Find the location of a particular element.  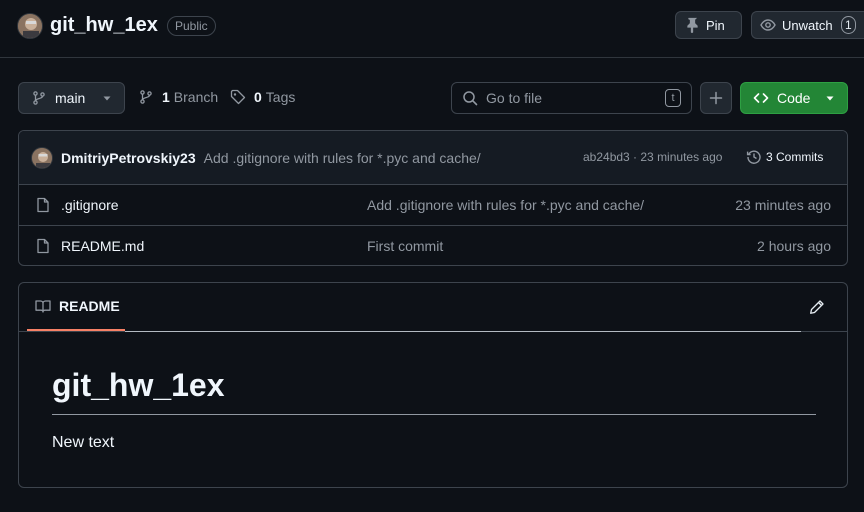

repo-header: git_hw_1ex Public Pin Unwatch 1 is located at coordinates (432, 29).